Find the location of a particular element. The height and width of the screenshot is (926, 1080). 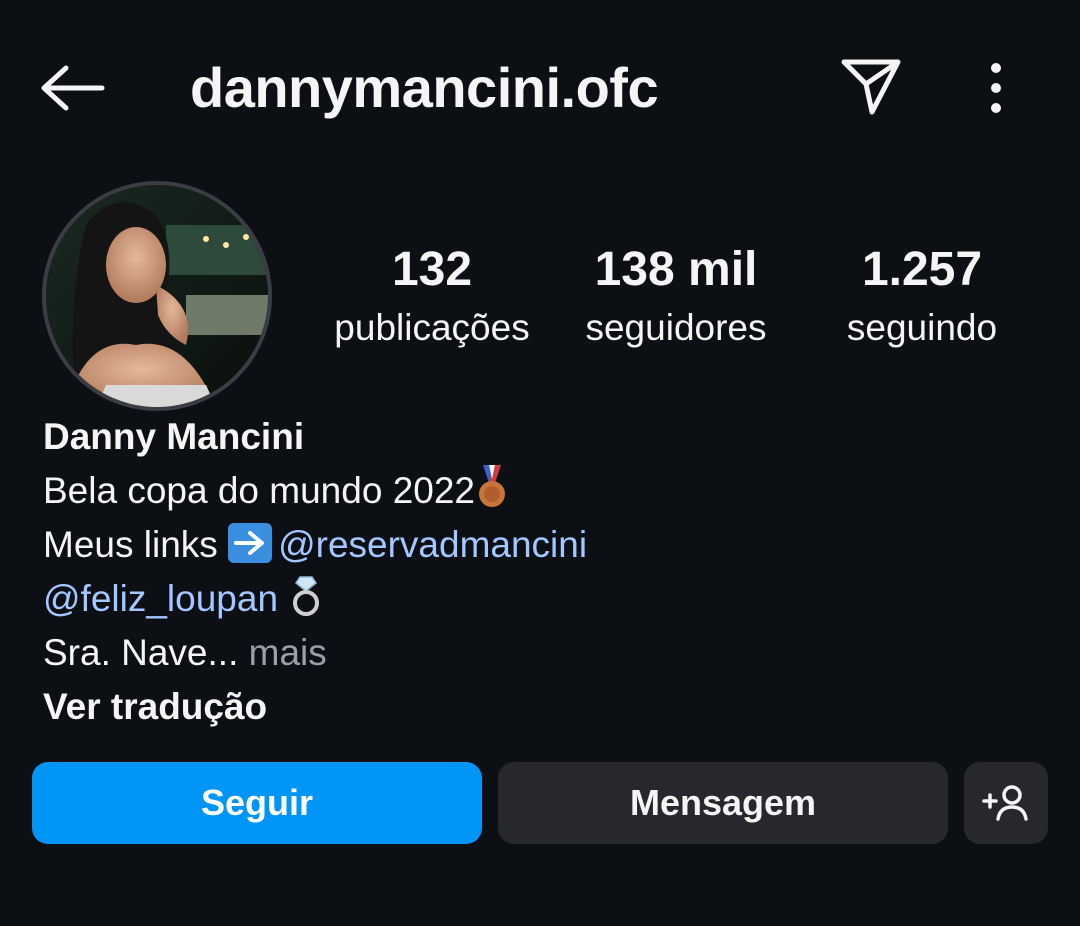

following-label: seguindo is located at coordinates (922, 327).